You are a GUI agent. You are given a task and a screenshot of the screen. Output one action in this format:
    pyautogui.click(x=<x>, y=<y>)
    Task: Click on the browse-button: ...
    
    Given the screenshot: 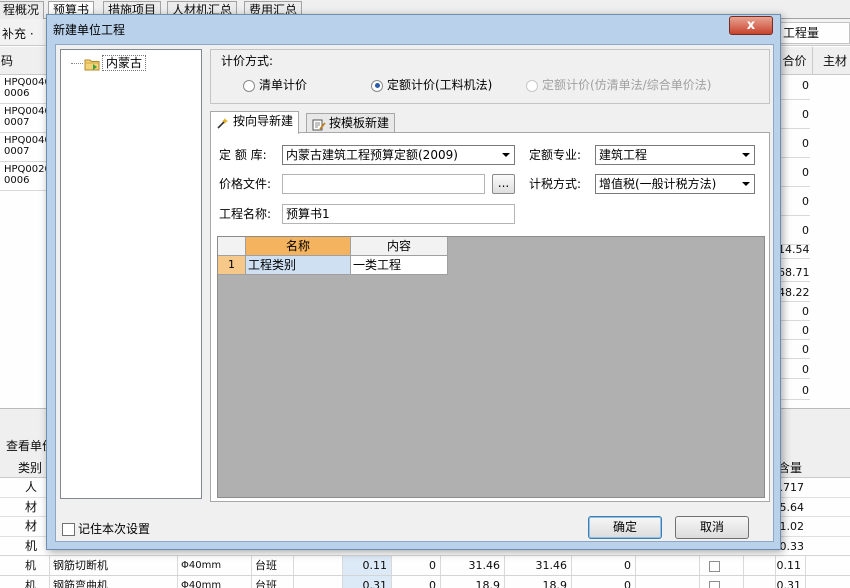 What is the action you would take?
    pyautogui.click(x=503, y=184)
    